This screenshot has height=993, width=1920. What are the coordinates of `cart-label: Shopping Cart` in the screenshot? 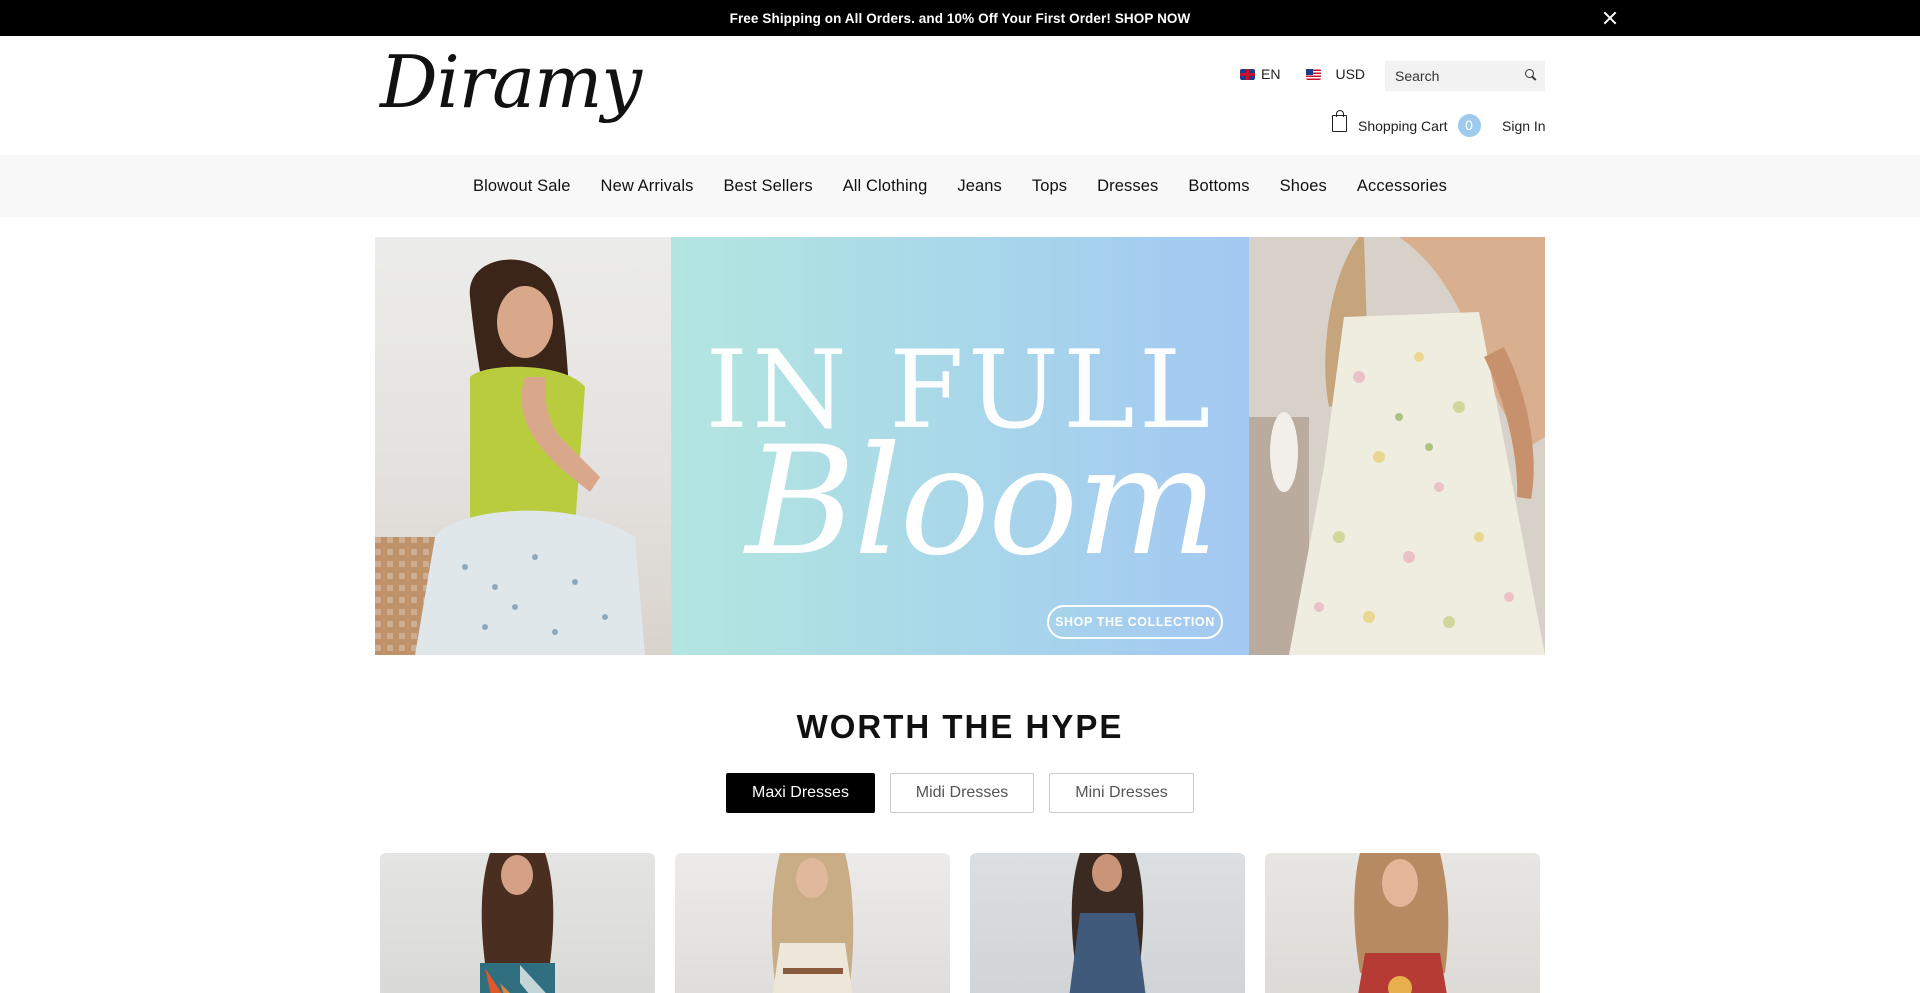 It's located at (1403, 125).